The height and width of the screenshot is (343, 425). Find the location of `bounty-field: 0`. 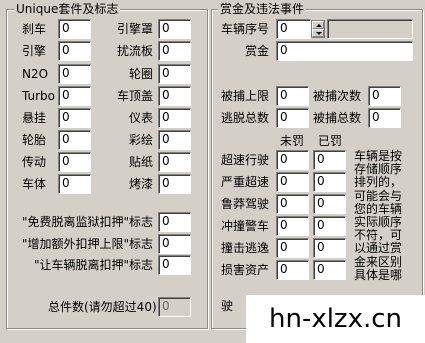

bounty-field: 0 is located at coordinates (344, 51).